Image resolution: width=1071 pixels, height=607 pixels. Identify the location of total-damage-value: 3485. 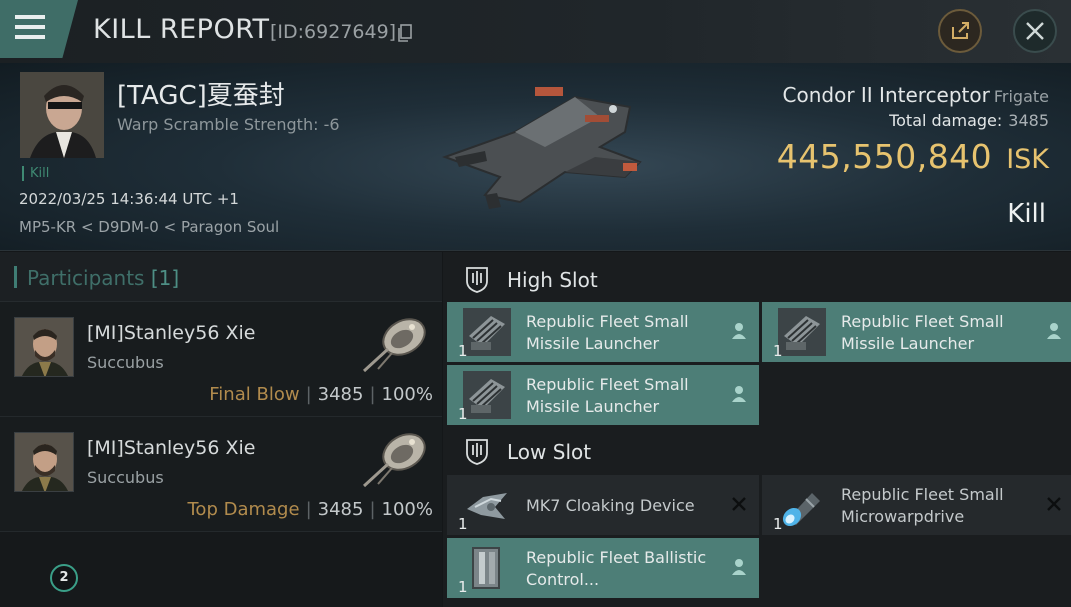
(1028, 120).